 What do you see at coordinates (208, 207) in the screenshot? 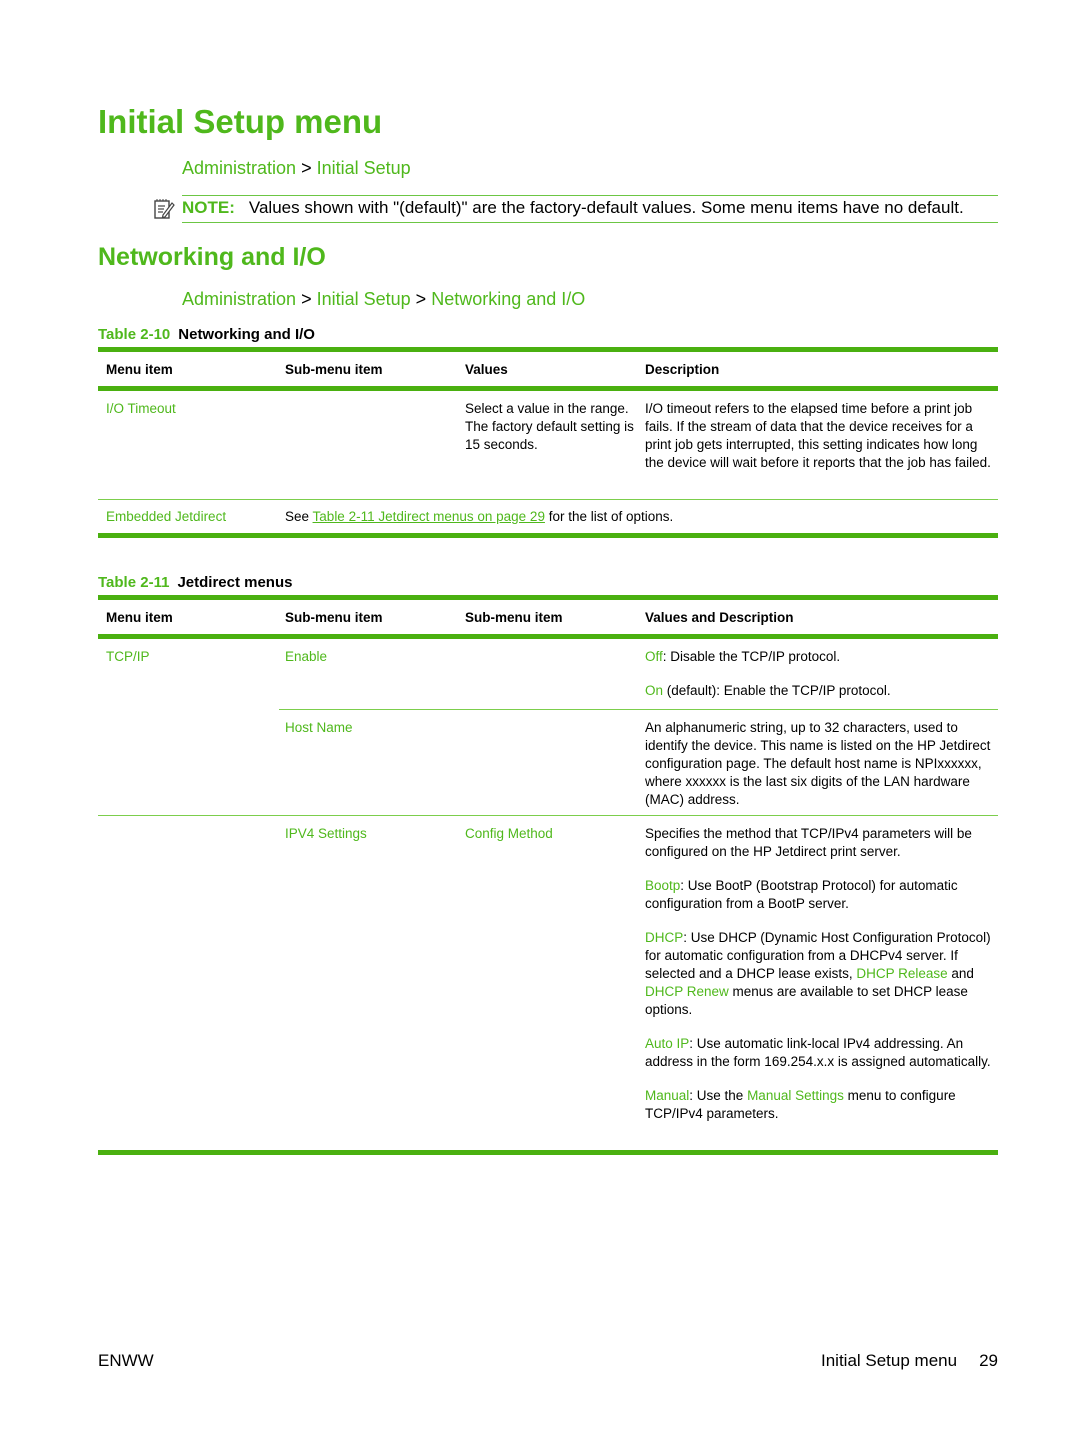
I see `note-label: NOTE:` at bounding box center [208, 207].